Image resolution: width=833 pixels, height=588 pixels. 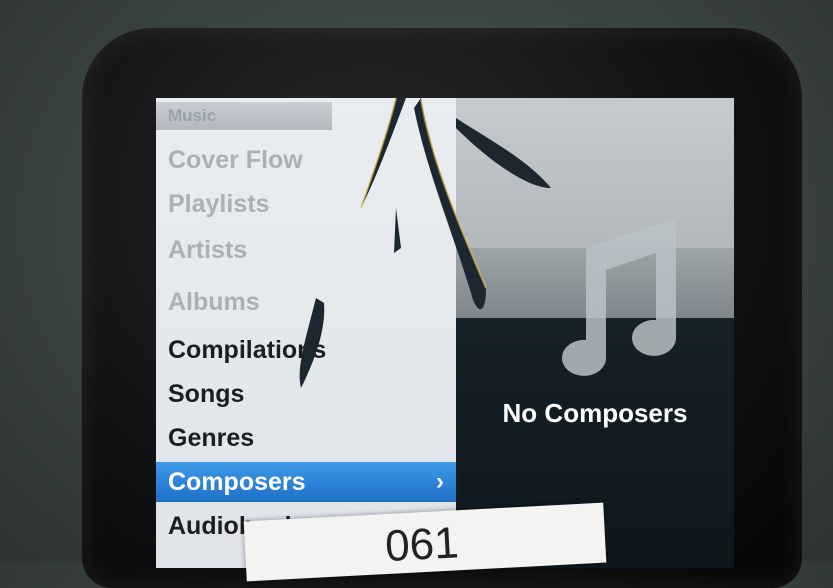 What do you see at coordinates (306, 350) in the screenshot?
I see `menu-item-compilations: Compilations` at bounding box center [306, 350].